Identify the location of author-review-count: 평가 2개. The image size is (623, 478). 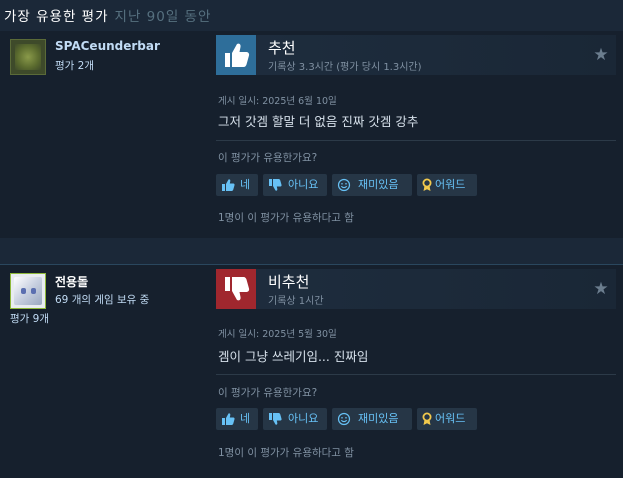
(74, 65).